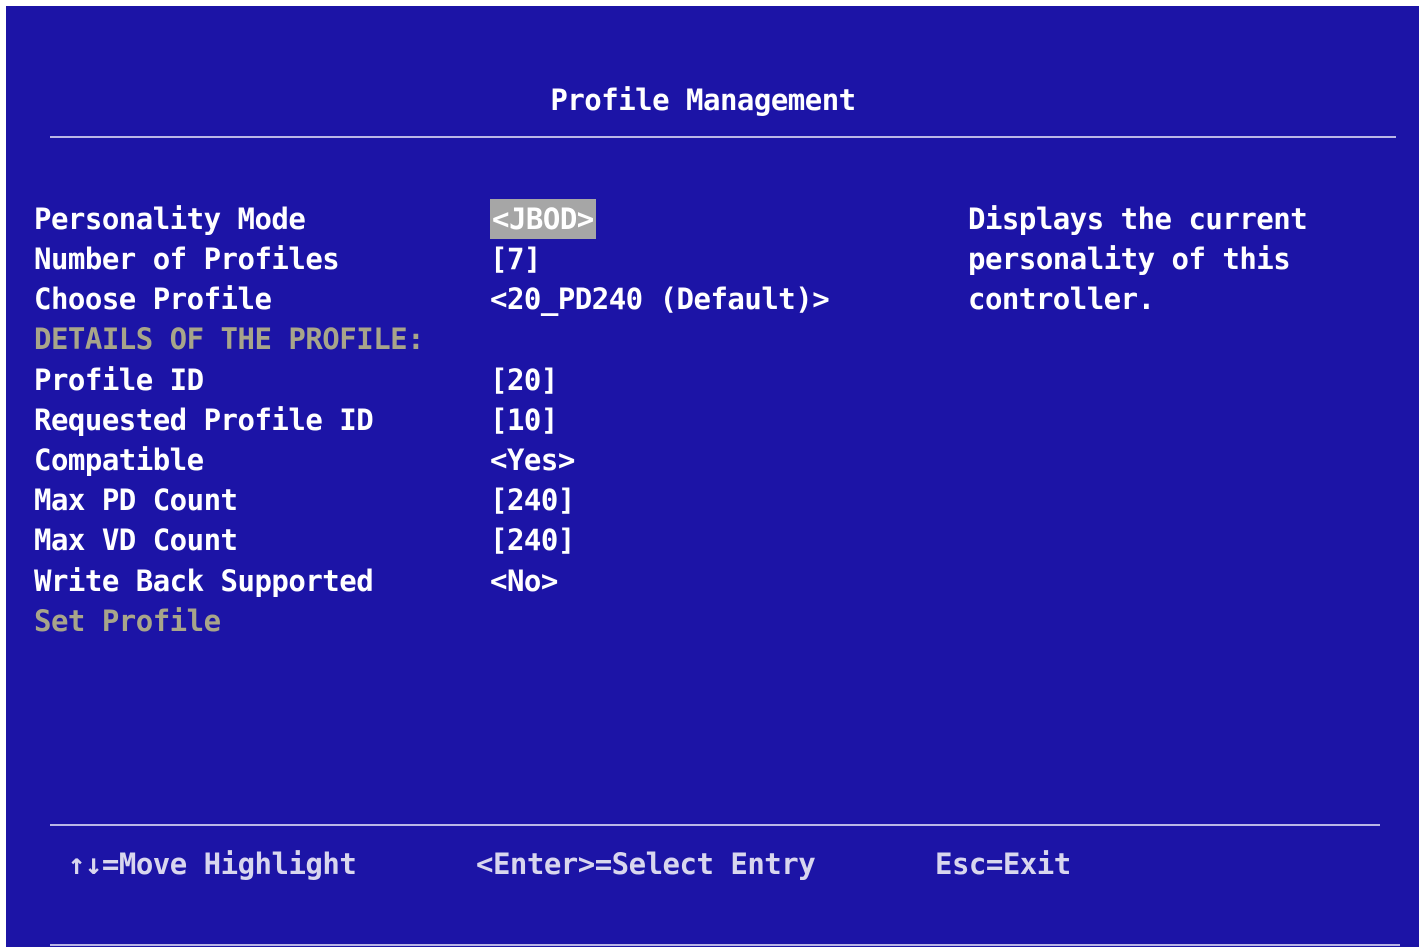 This screenshot has width=1419, height=947. Describe the element at coordinates (660, 299) in the screenshot. I see `choose-profile-value: <20_PD240 (Default)>` at that location.